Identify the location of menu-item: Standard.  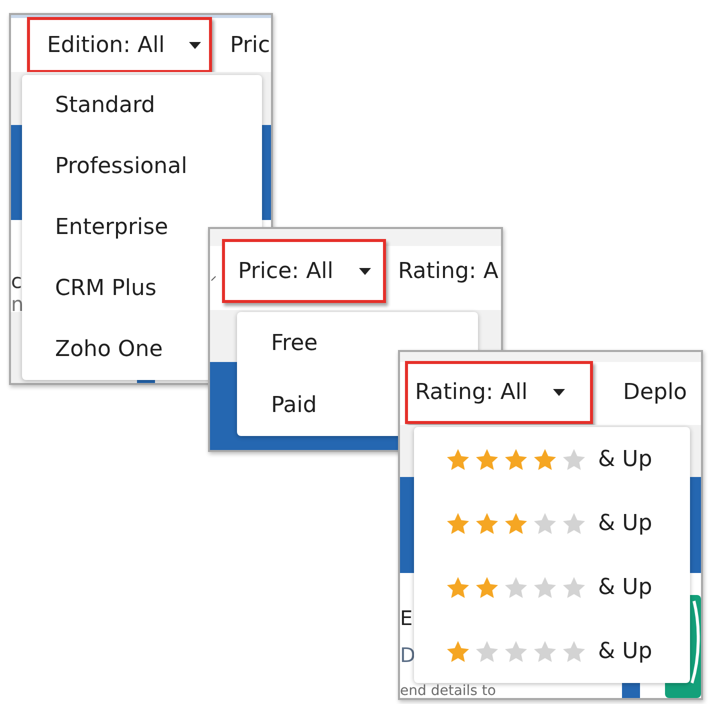
(142, 105).